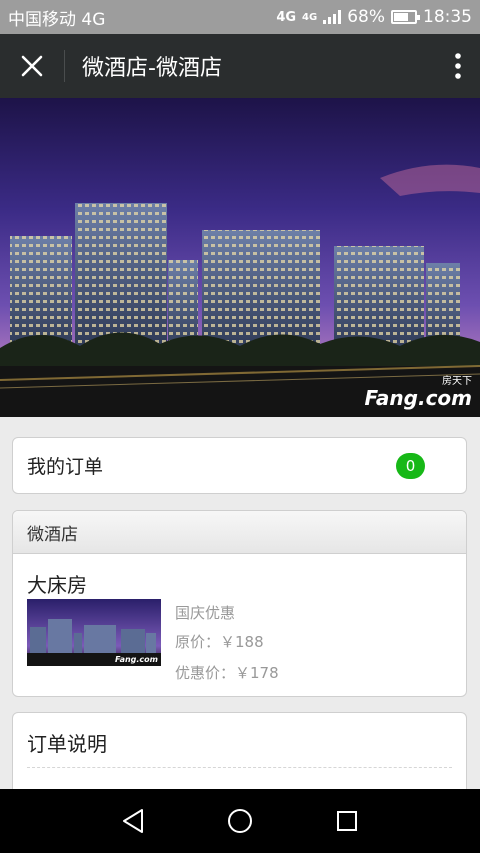 This screenshot has height=853, width=480. I want to click on battery-percent: 68%, so click(366, 17).